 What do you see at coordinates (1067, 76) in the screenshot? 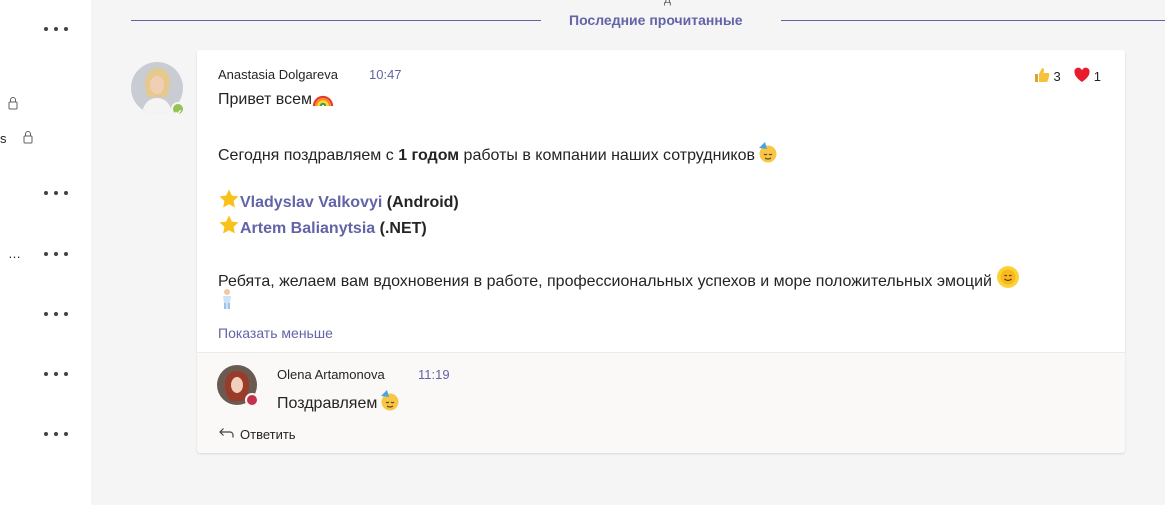
I see `reactions-bar: 3 1` at bounding box center [1067, 76].